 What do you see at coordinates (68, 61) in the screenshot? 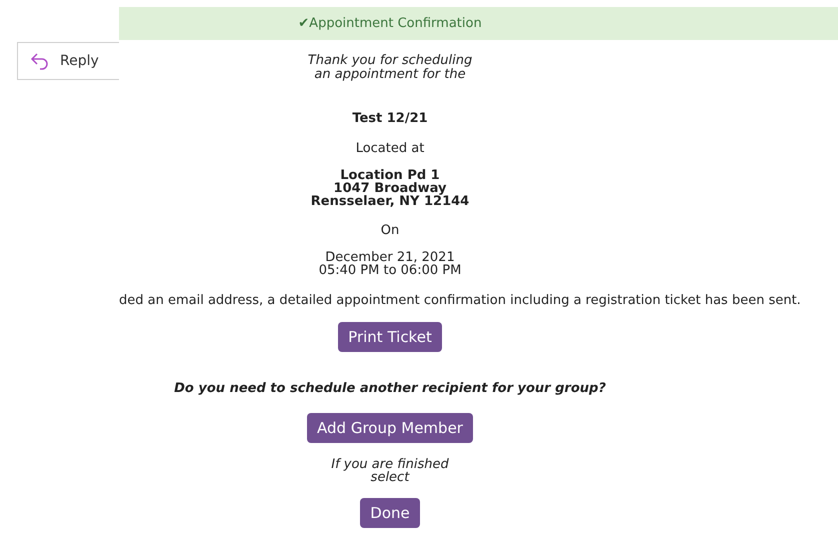
I see `reply-button: Reply` at bounding box center [68, 61].